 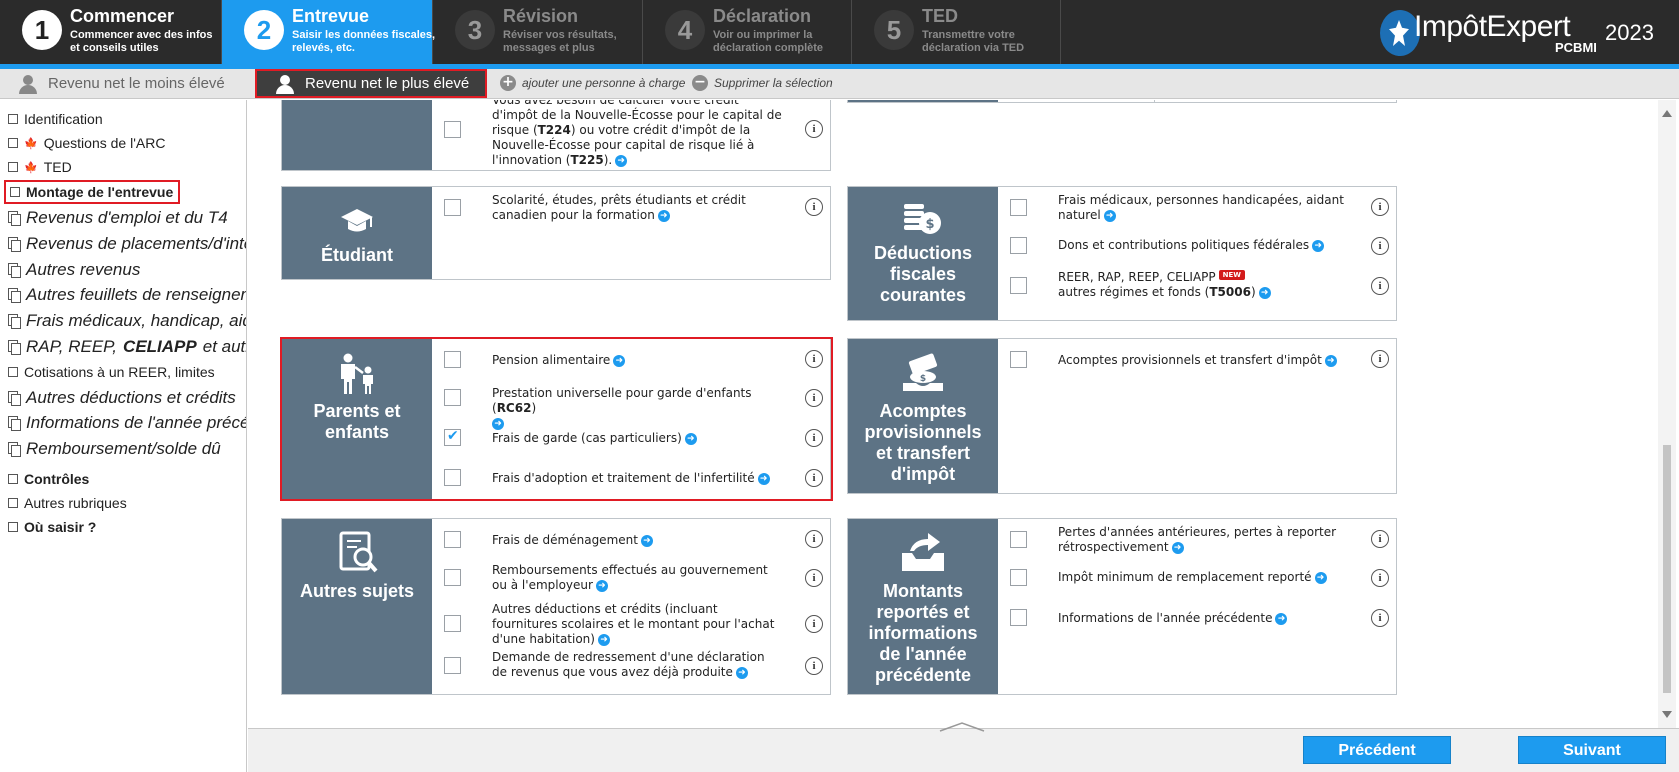 What do you see at coordinates (1592, 750) in the screenshot?
I see `next-button: Suivant` at bounding box center [1592, 750].